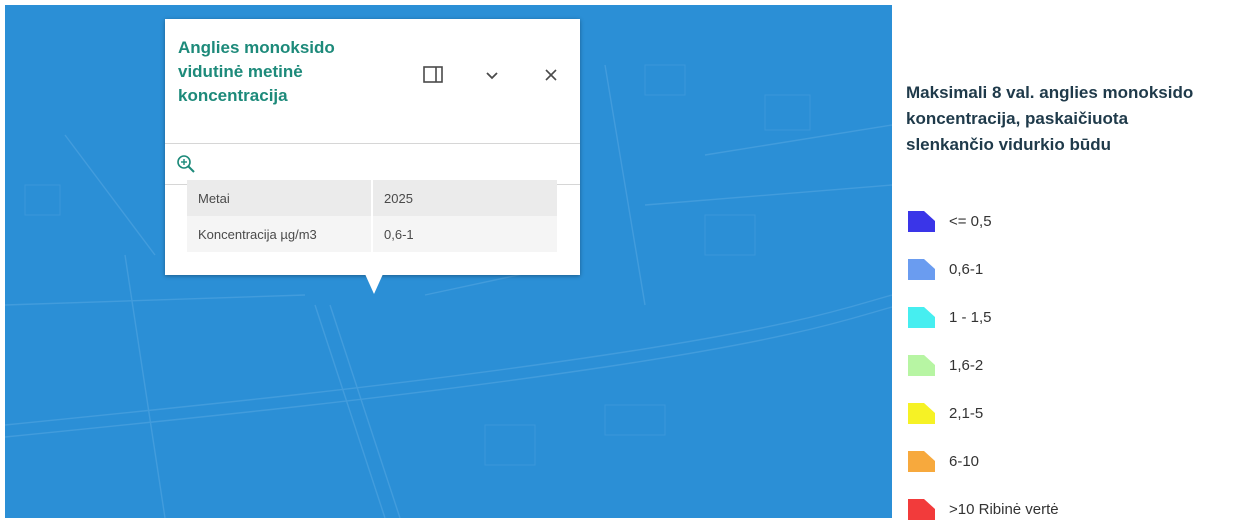 The width and height of the screenshot is (1260, 522). I want to click on attribute-table: Metai 2025 Koncentracija µg/m3 0,6-1, so click(372, 216).